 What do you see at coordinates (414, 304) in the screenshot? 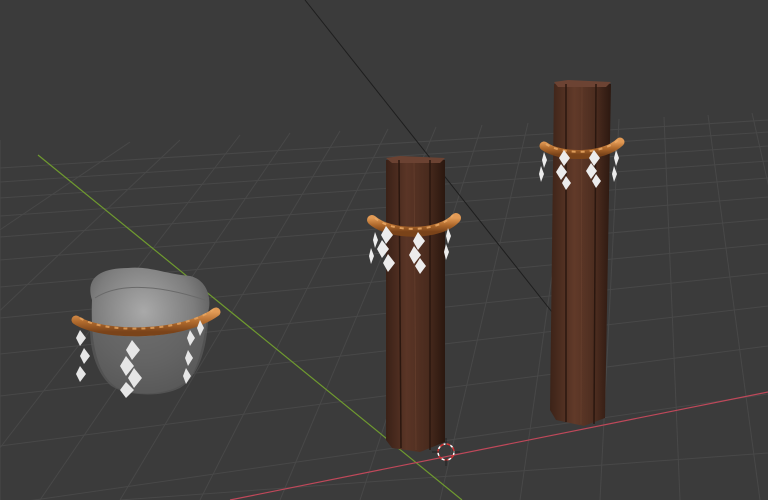
I see `shimenawa-post-front` at bounding box center [414, 304].